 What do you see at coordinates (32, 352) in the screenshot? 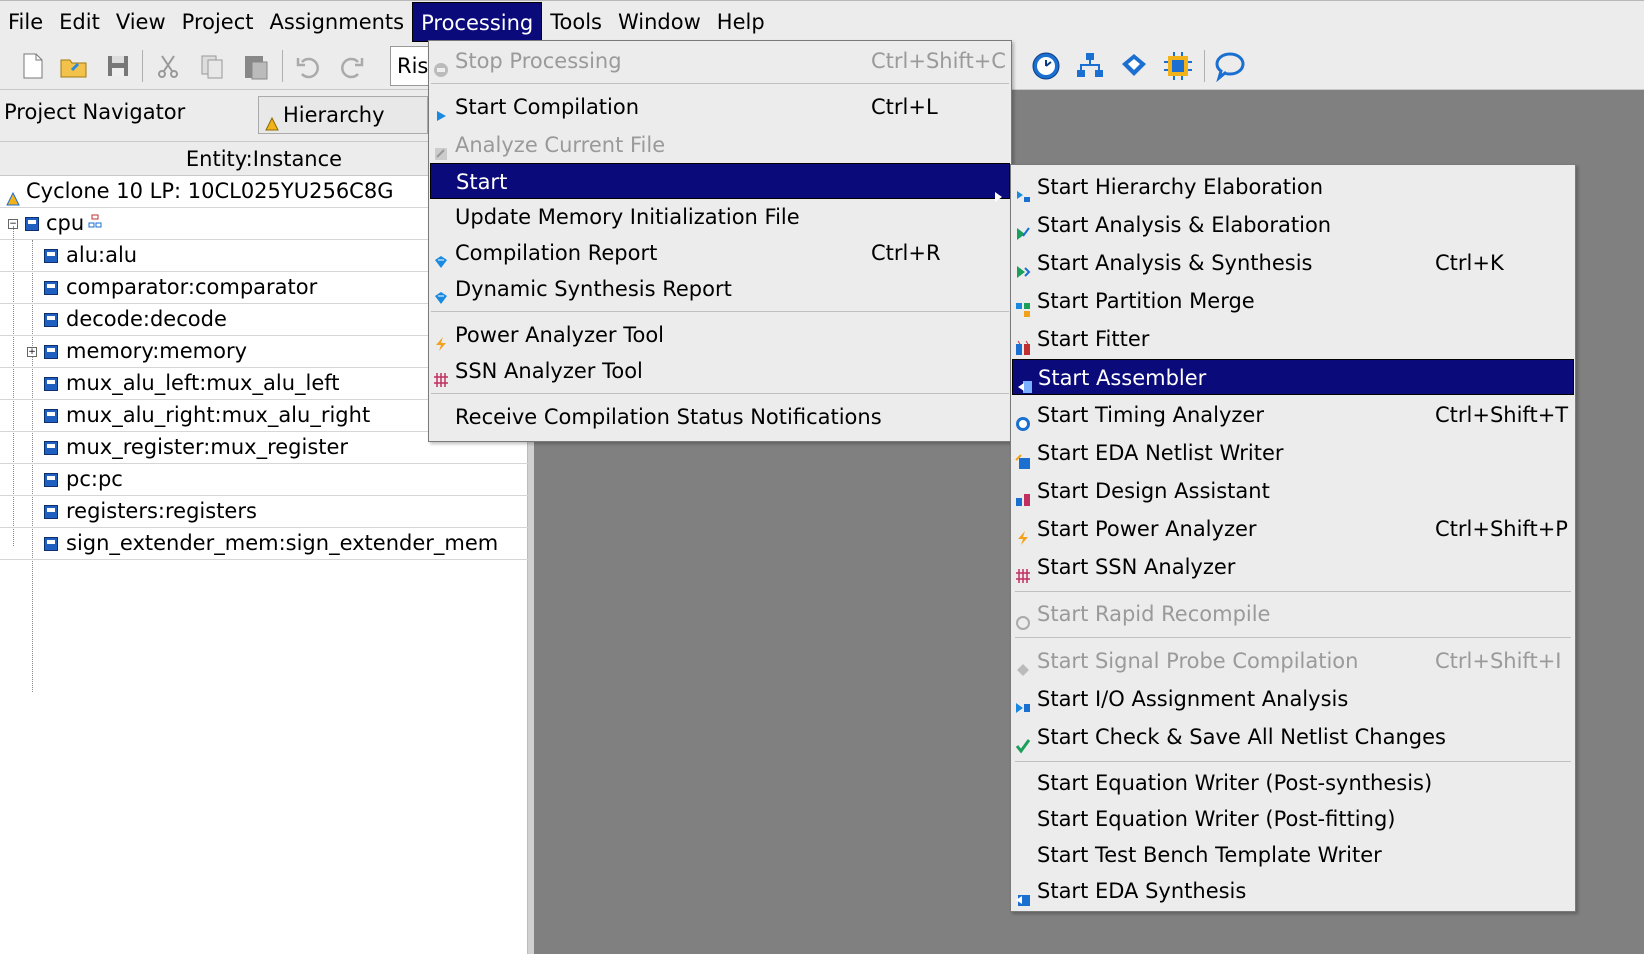
I see `expand-icon: +` at bounding box center [32, 352].